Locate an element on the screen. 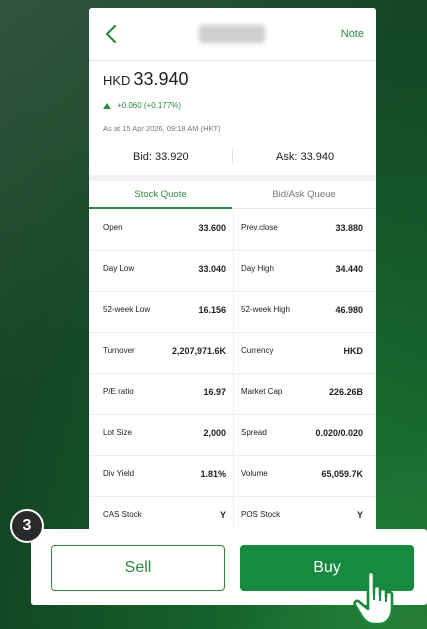  row-left-value: 2,207,971.6K is located at coordinates (198, 351).